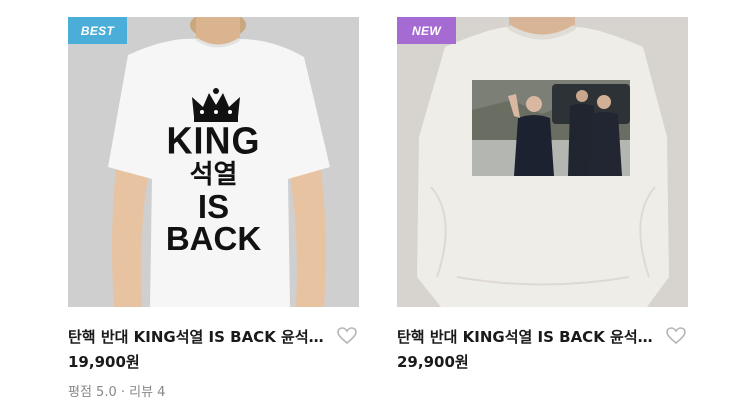  Describe the element at coordinates (104, 362) in the screenshot. I see `product-price: 19,900원` at that location.